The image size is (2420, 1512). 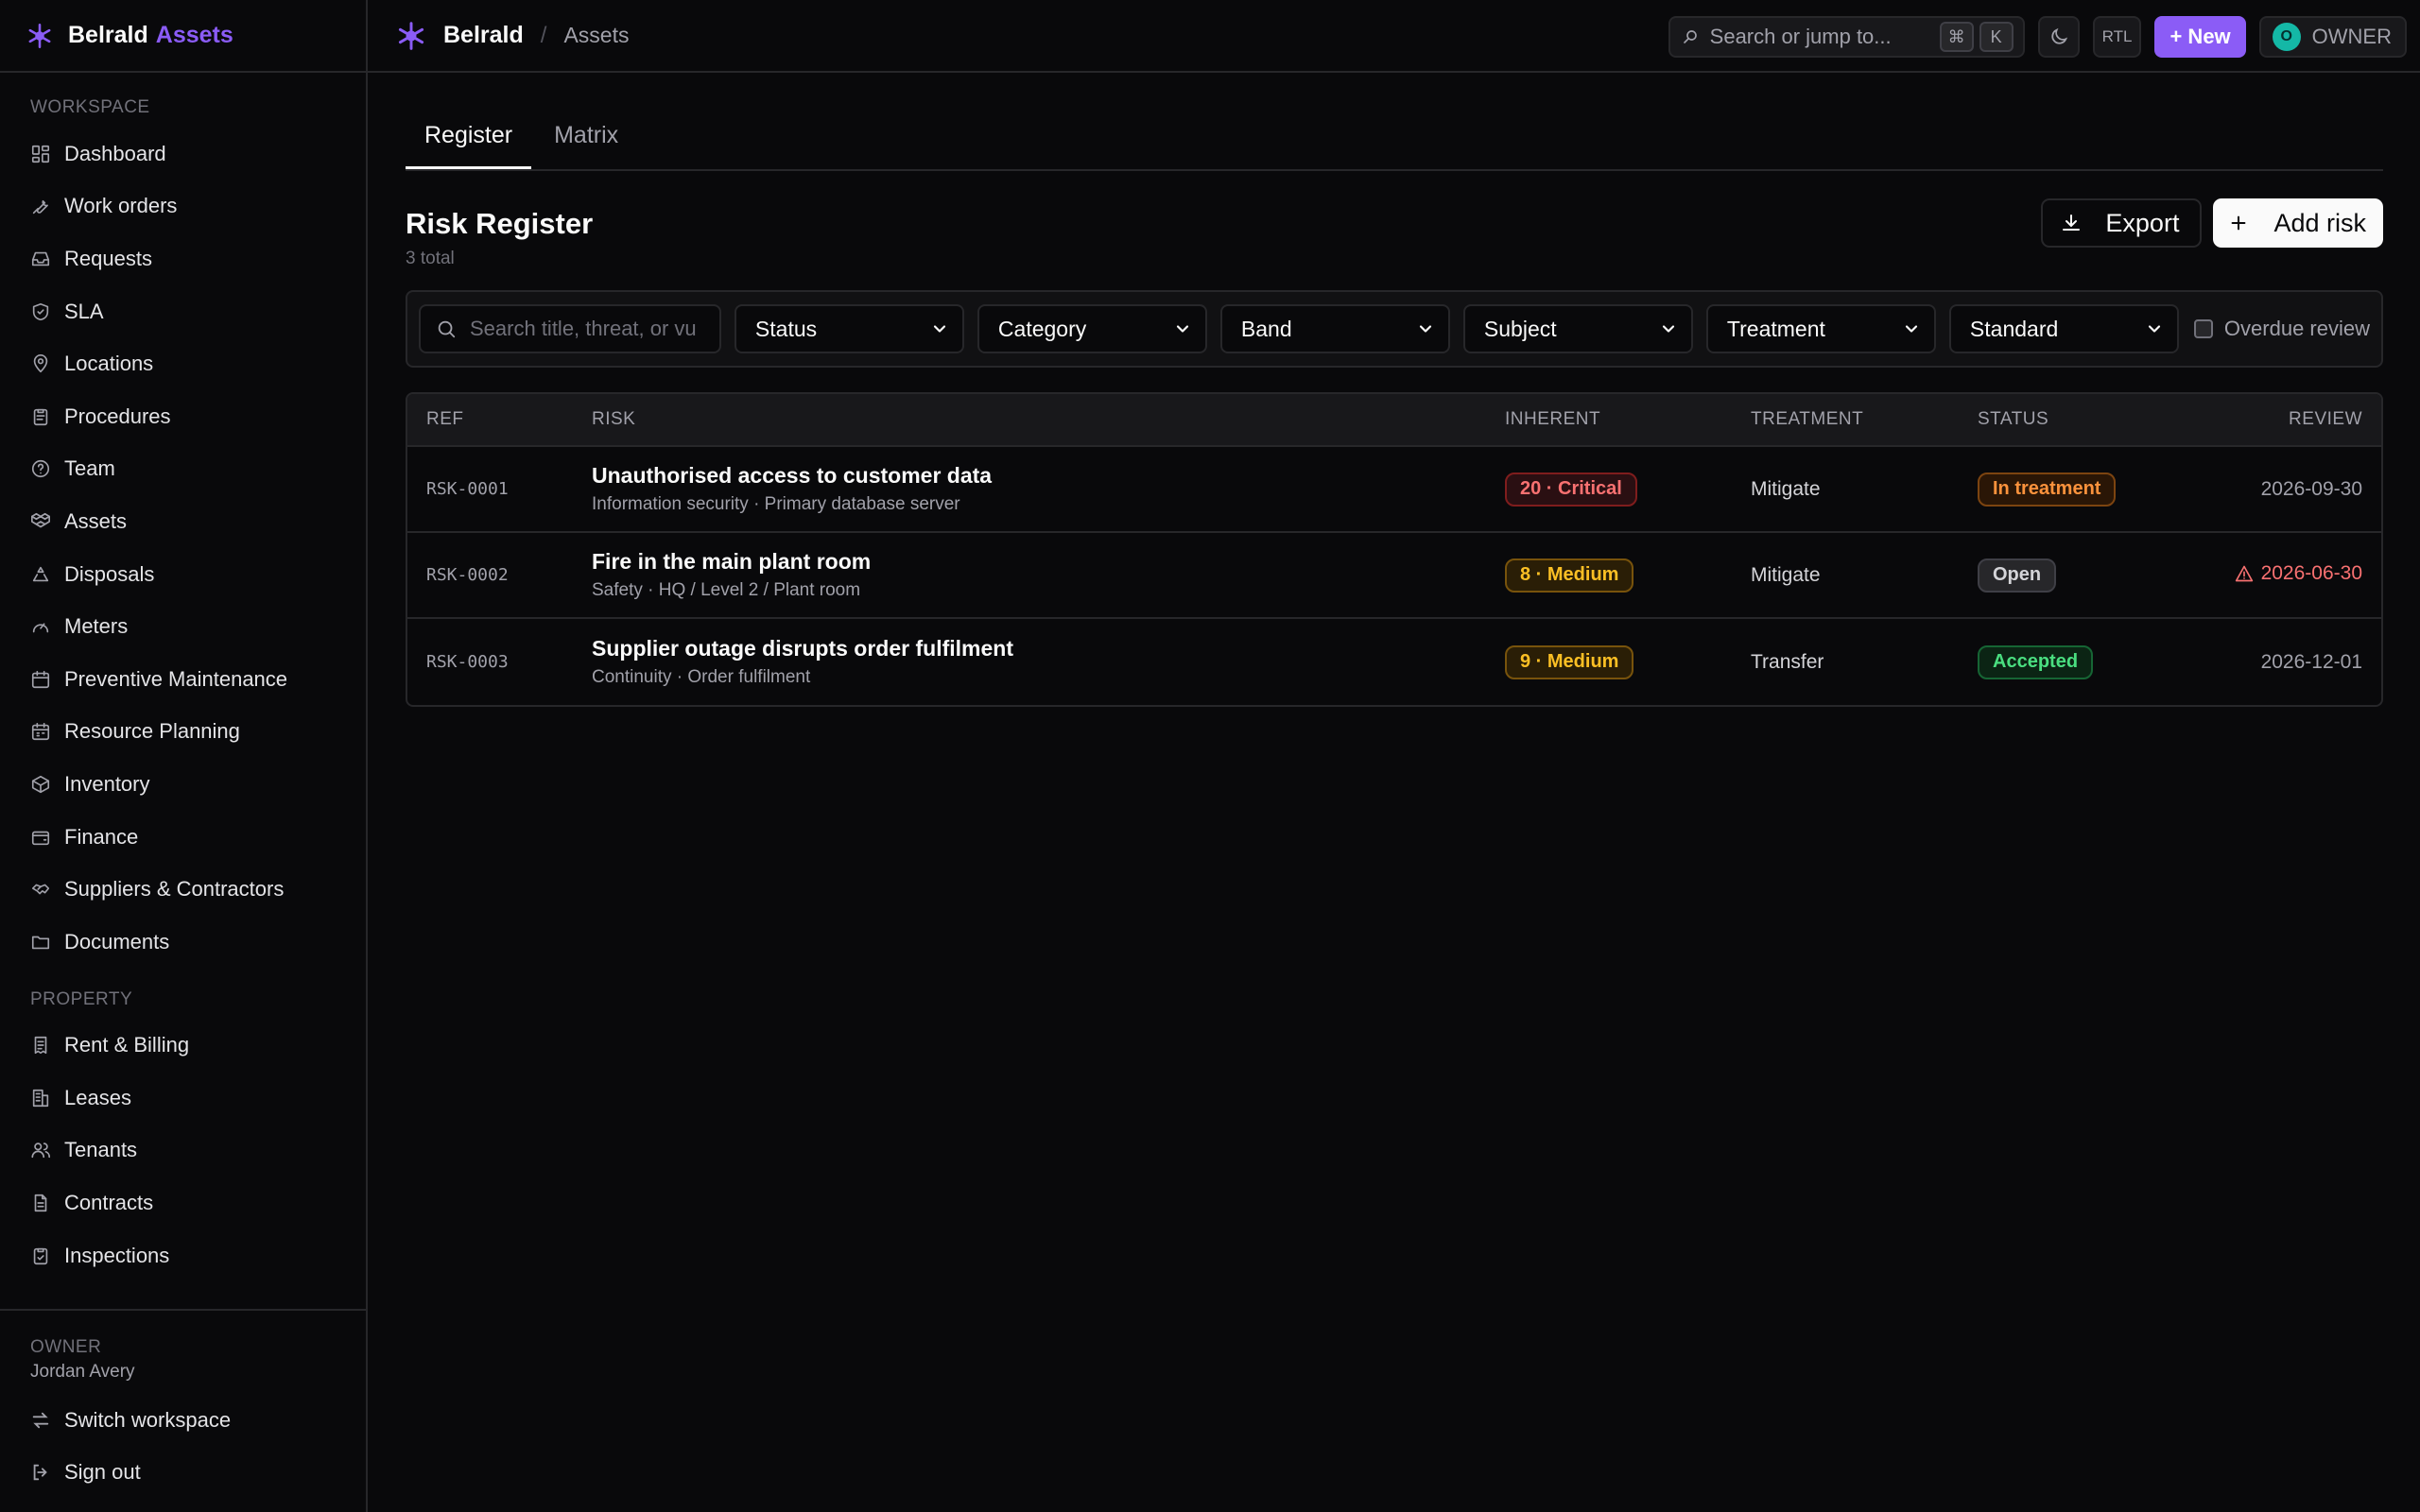 I want to click on category-filter-select: Category, so click(x=1092, y=328).